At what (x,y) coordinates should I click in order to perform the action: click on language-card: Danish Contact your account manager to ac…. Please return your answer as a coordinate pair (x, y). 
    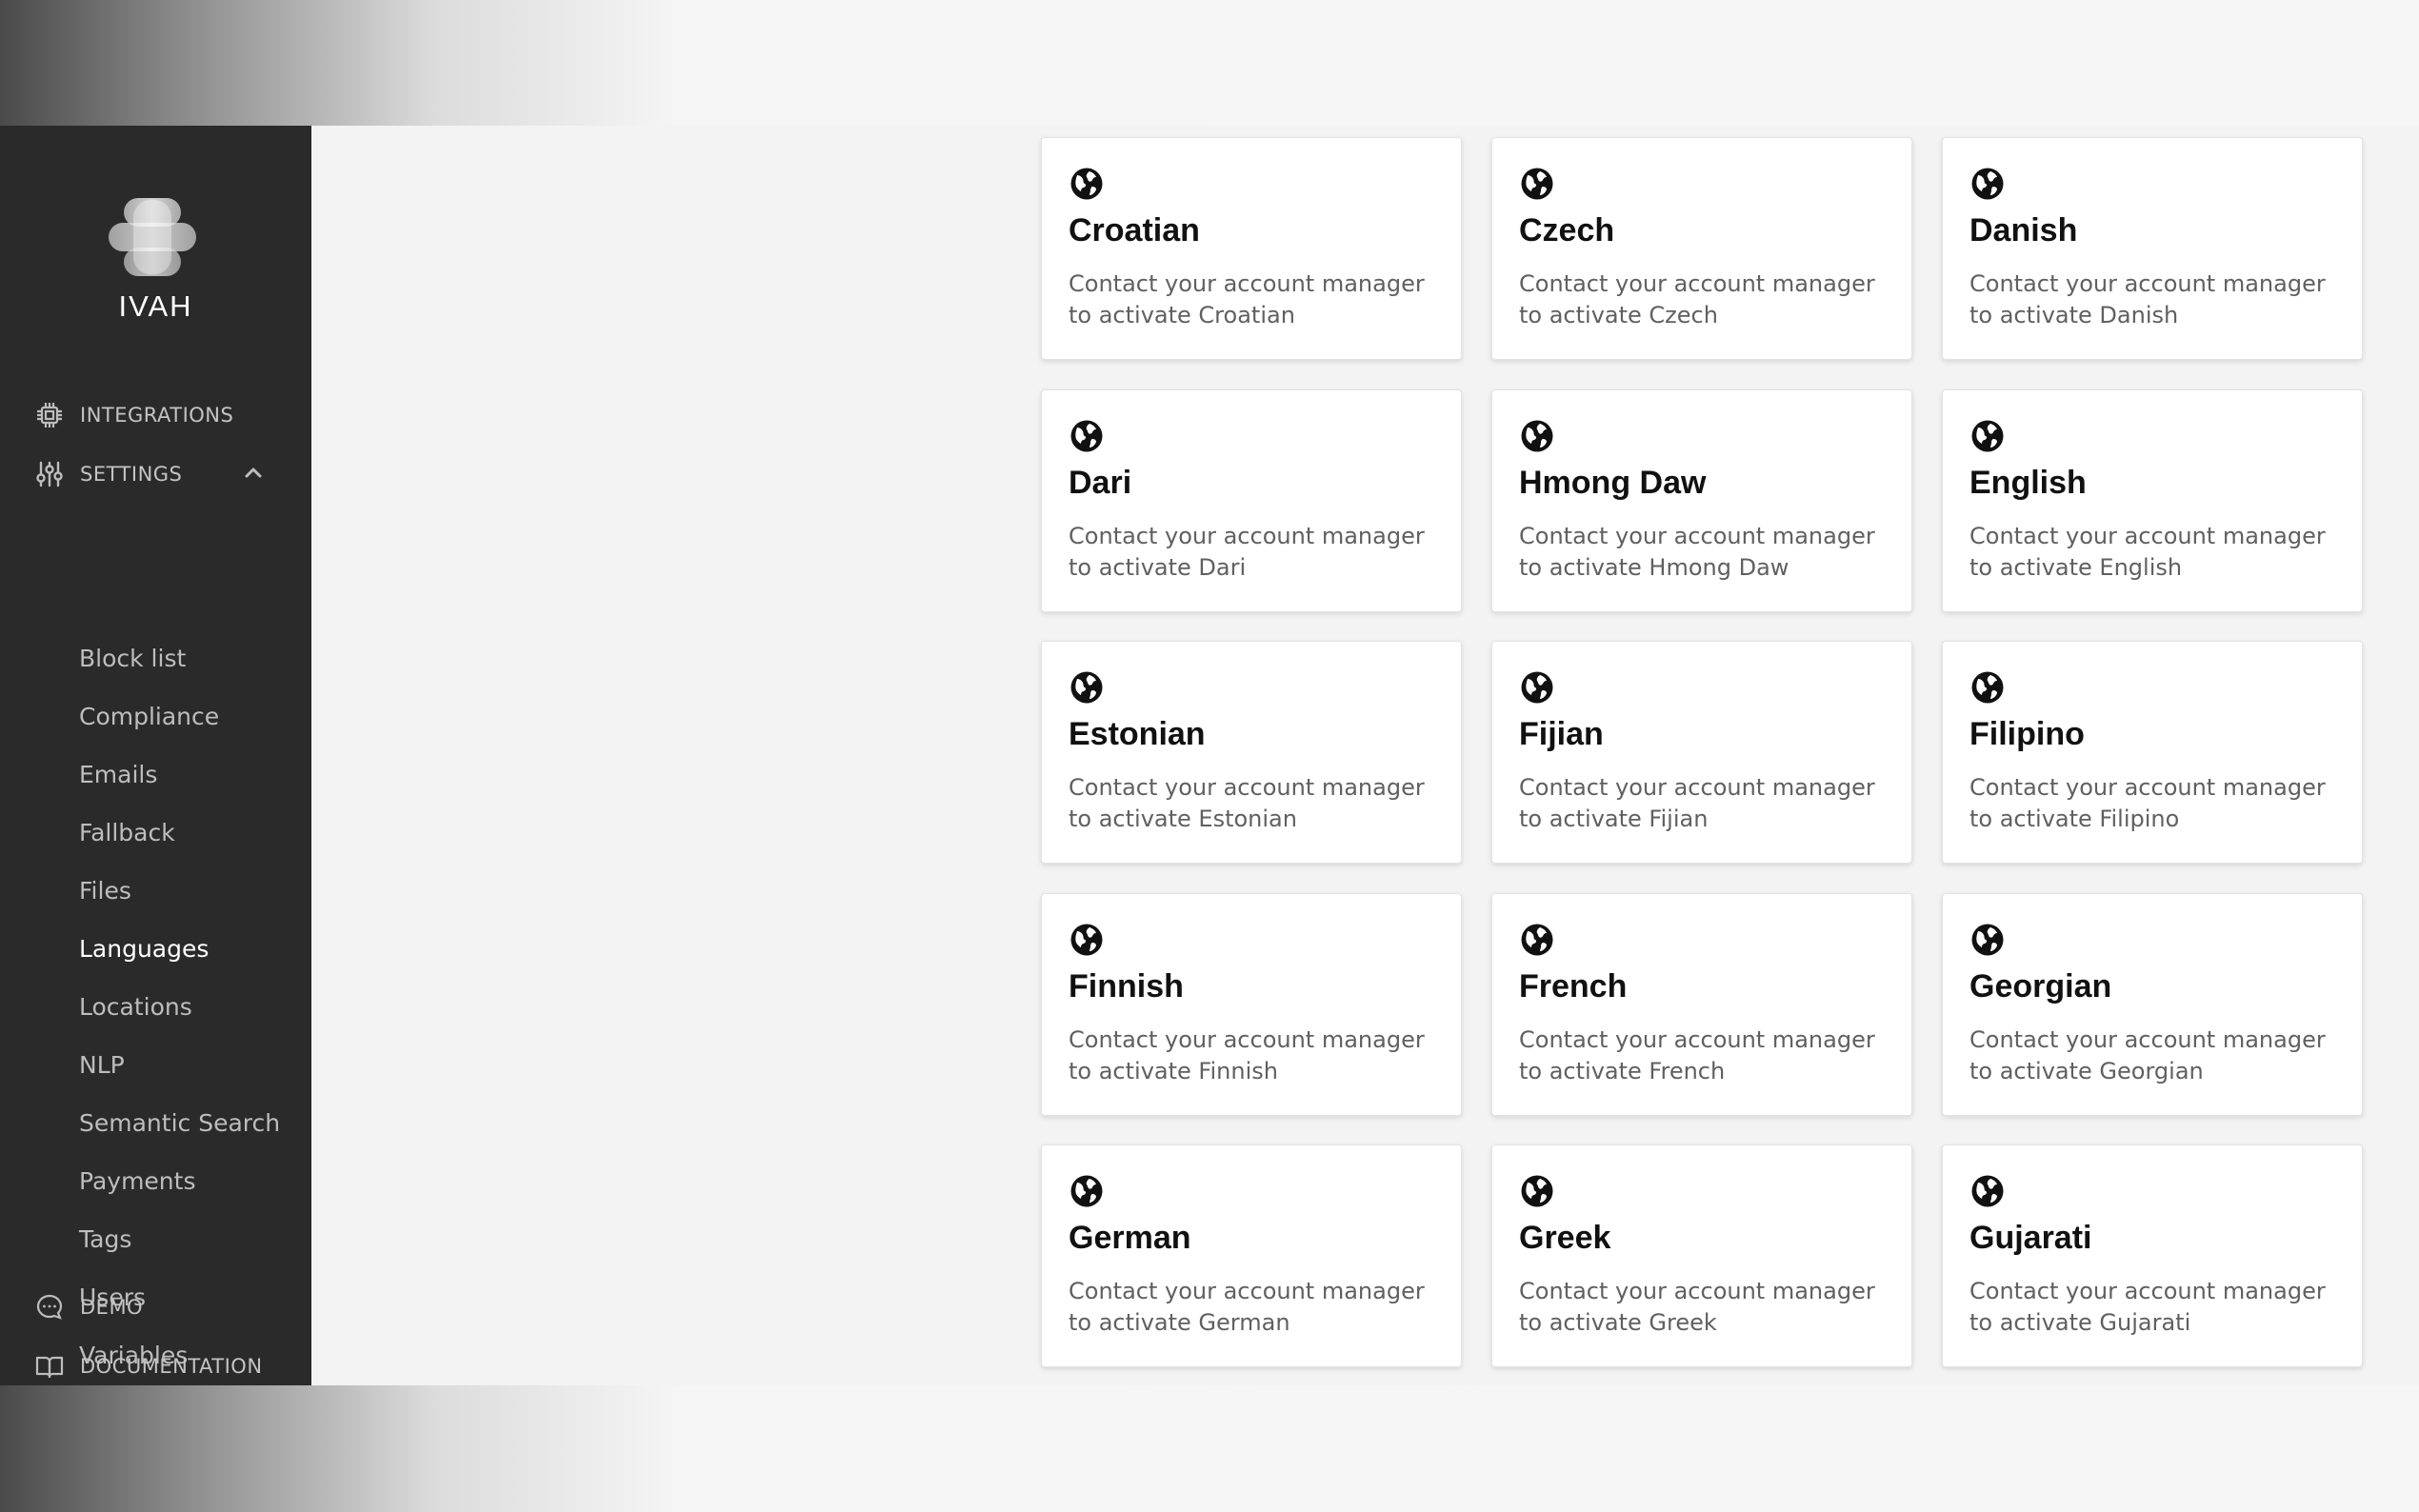
    Looking at the image, I should click on (2152, 248).